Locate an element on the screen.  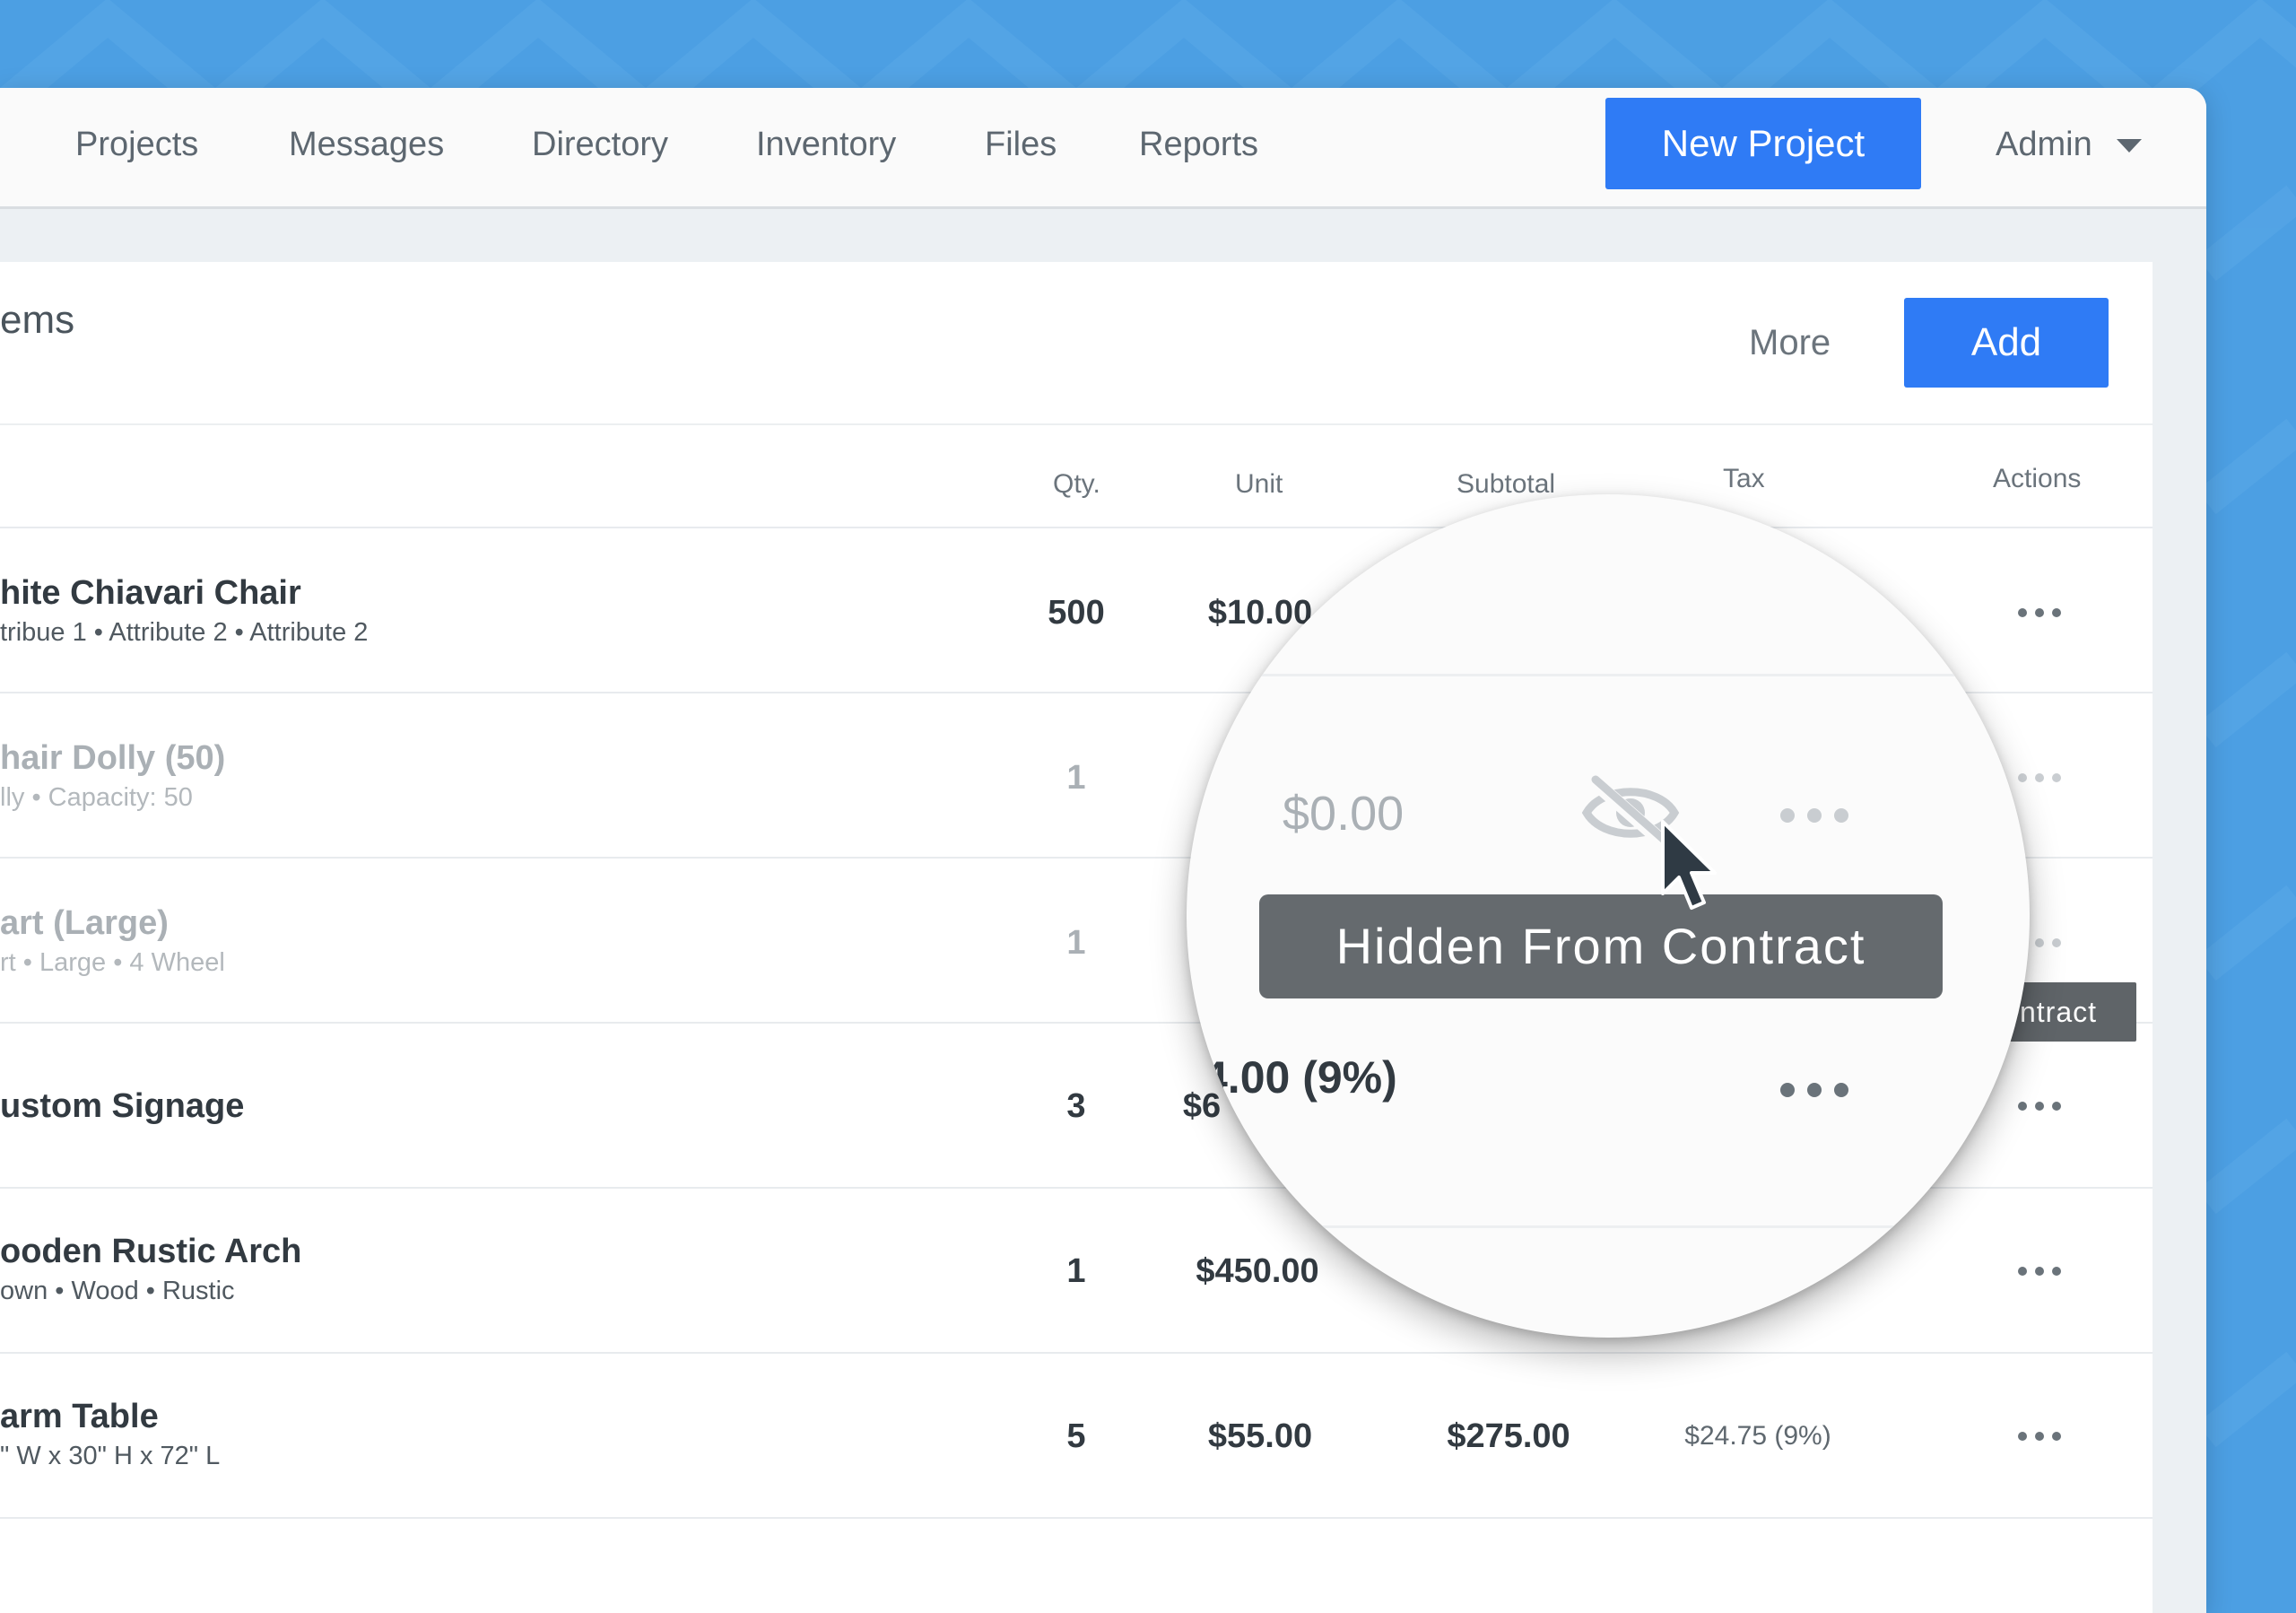
item-tax: $24.75 (9%) is located at coordinates (1757, 1436).